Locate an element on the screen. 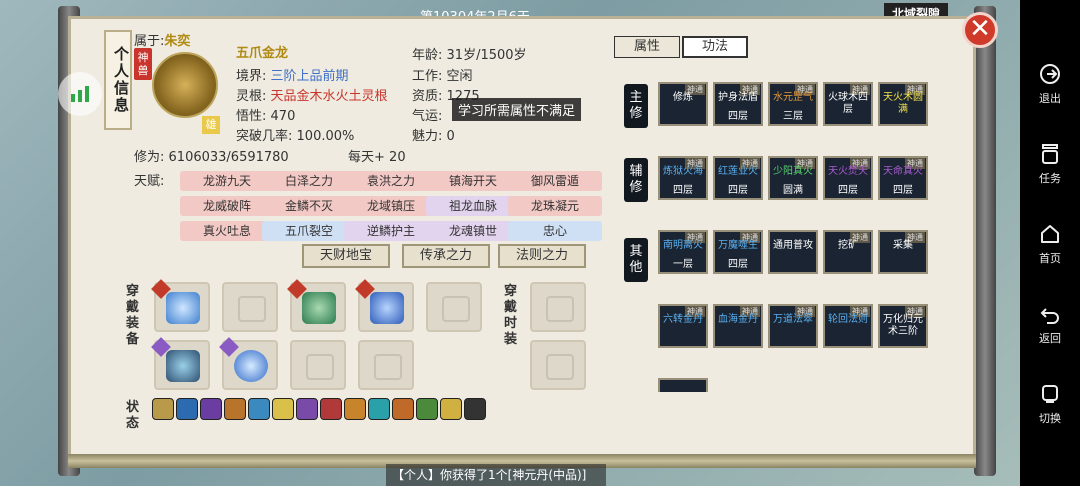 This screenshot has height=486, width=1080. skill-card: 神通 少阳真火 圆满 is located at coordinates (793, 178).